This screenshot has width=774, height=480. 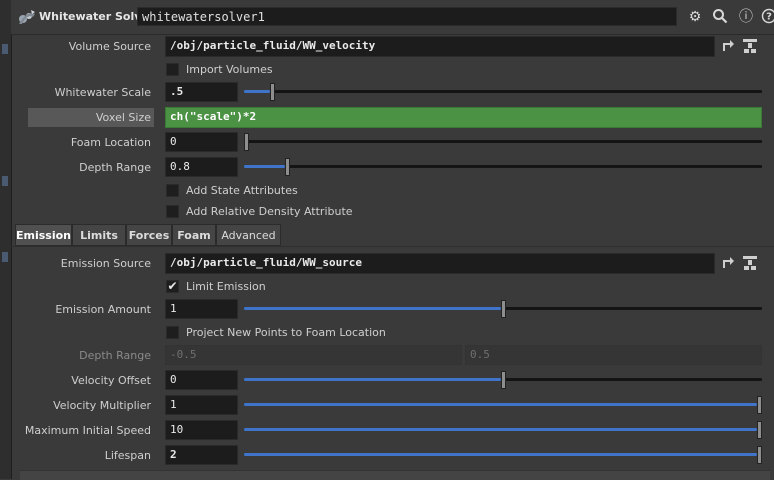 What do you see at coordinates (463, 117) in the screenshot?
I see `voxel-size-expression-field: ch("scale")*2` at bounding box center [463, 117].